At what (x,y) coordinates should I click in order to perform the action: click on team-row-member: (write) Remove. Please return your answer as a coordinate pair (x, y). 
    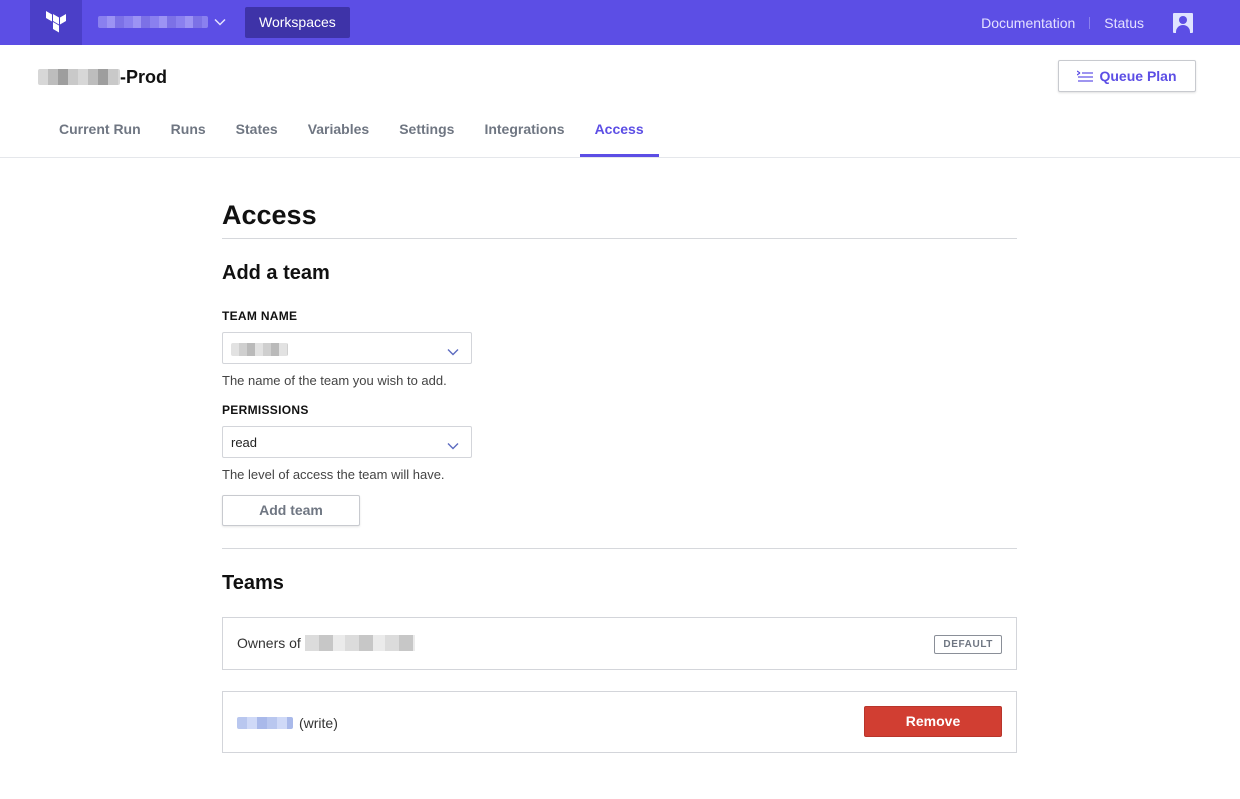
    Looking at the image, I should click on (619, 722).